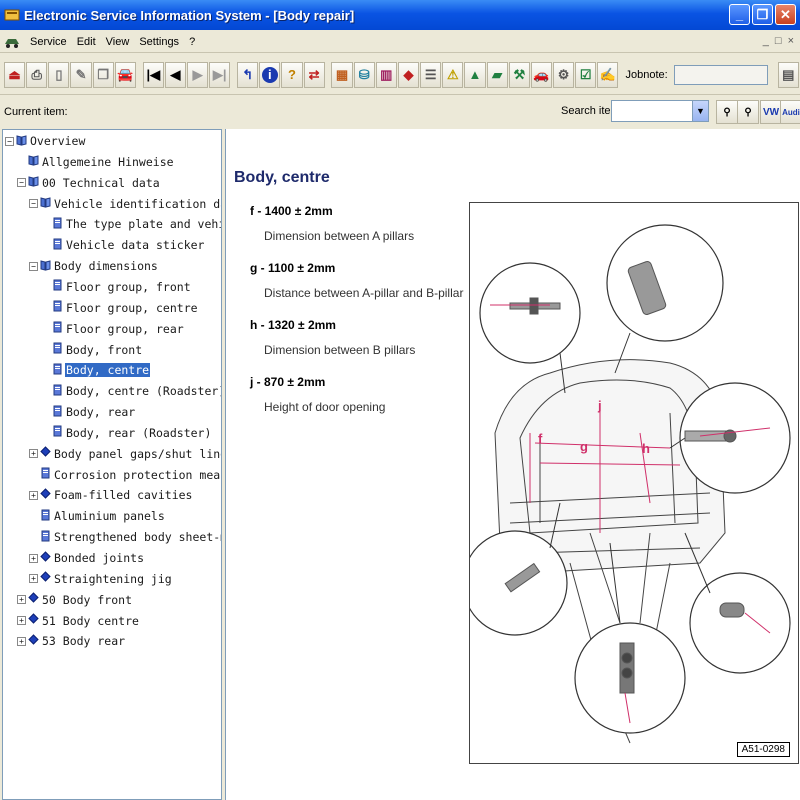 The height and width of the screenshot is (800, 800). I want to click on tree-item: + Bonded joints, so click(87, 558).